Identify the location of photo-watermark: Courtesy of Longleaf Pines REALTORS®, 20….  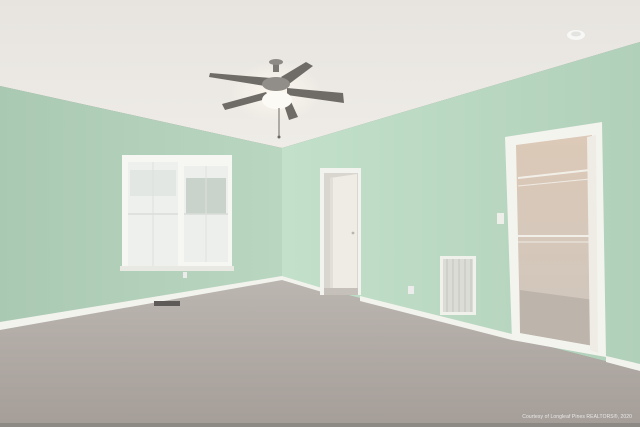
(577, 417).